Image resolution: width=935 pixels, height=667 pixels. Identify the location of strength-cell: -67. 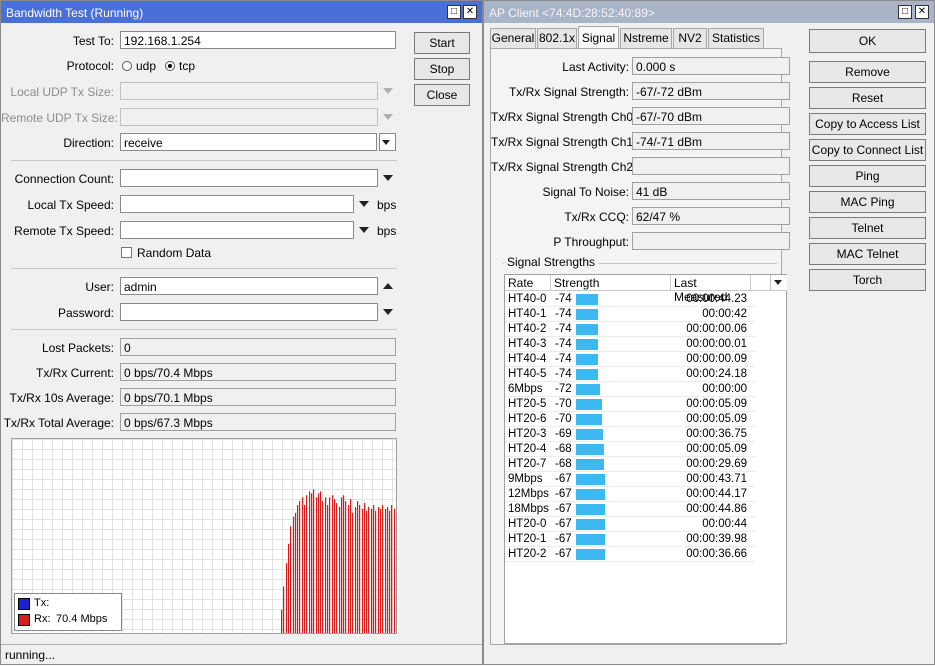
(563, 554).